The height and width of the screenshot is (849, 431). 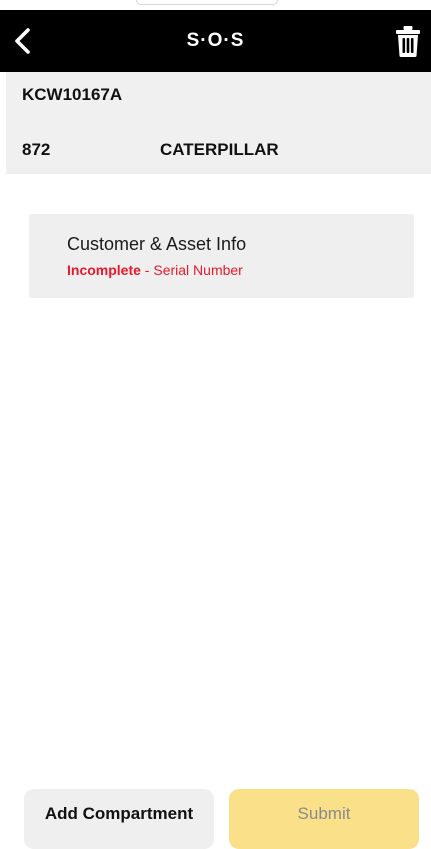 What do you see at coordinates (104, 270) in the screenshot?
I see `status-label: Incomplete` at bounding box center [104, 270].